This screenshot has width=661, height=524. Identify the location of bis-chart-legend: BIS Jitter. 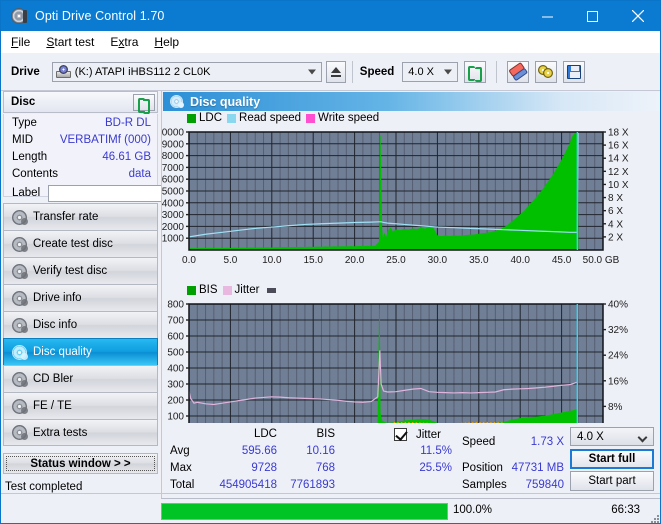
(232, 290).